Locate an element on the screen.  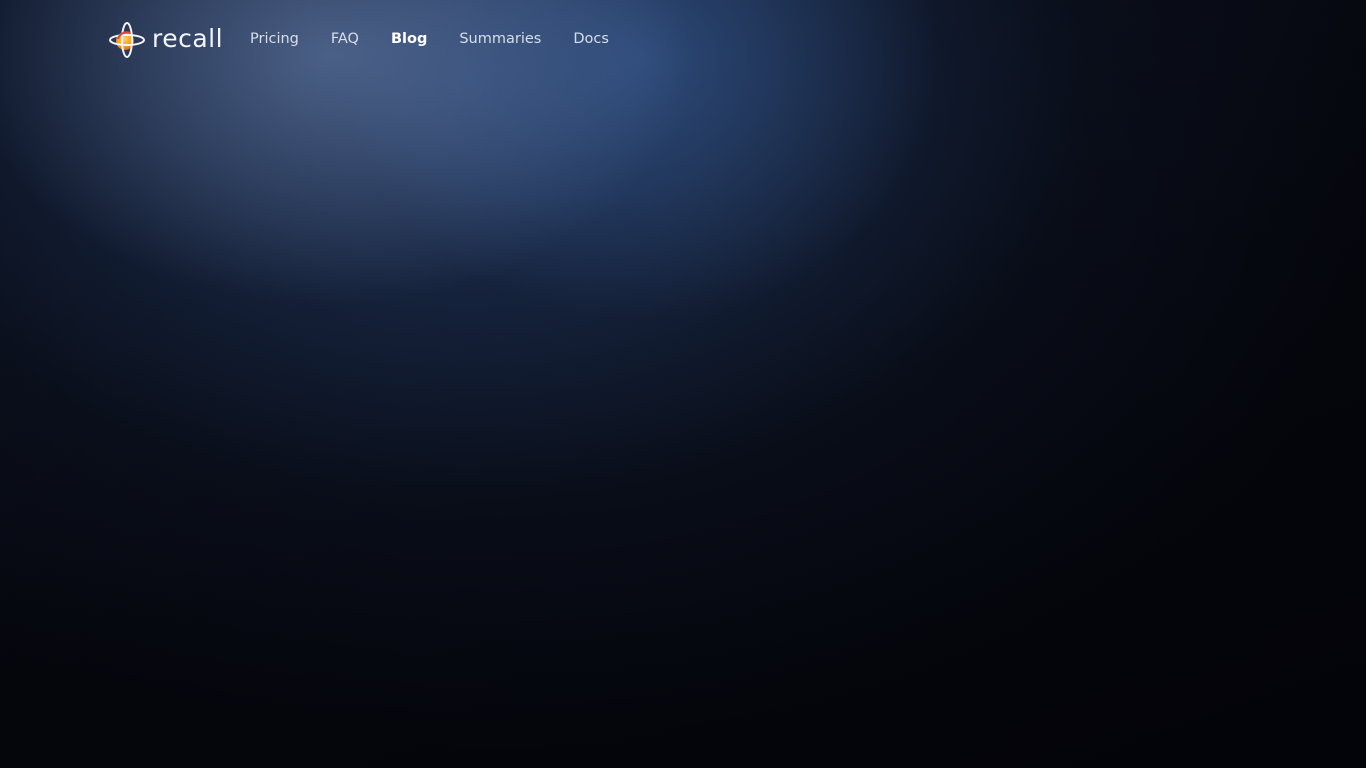
main-nav: Pricing FAQ Blog Summaries Docs is located at coordinates (445, 39).